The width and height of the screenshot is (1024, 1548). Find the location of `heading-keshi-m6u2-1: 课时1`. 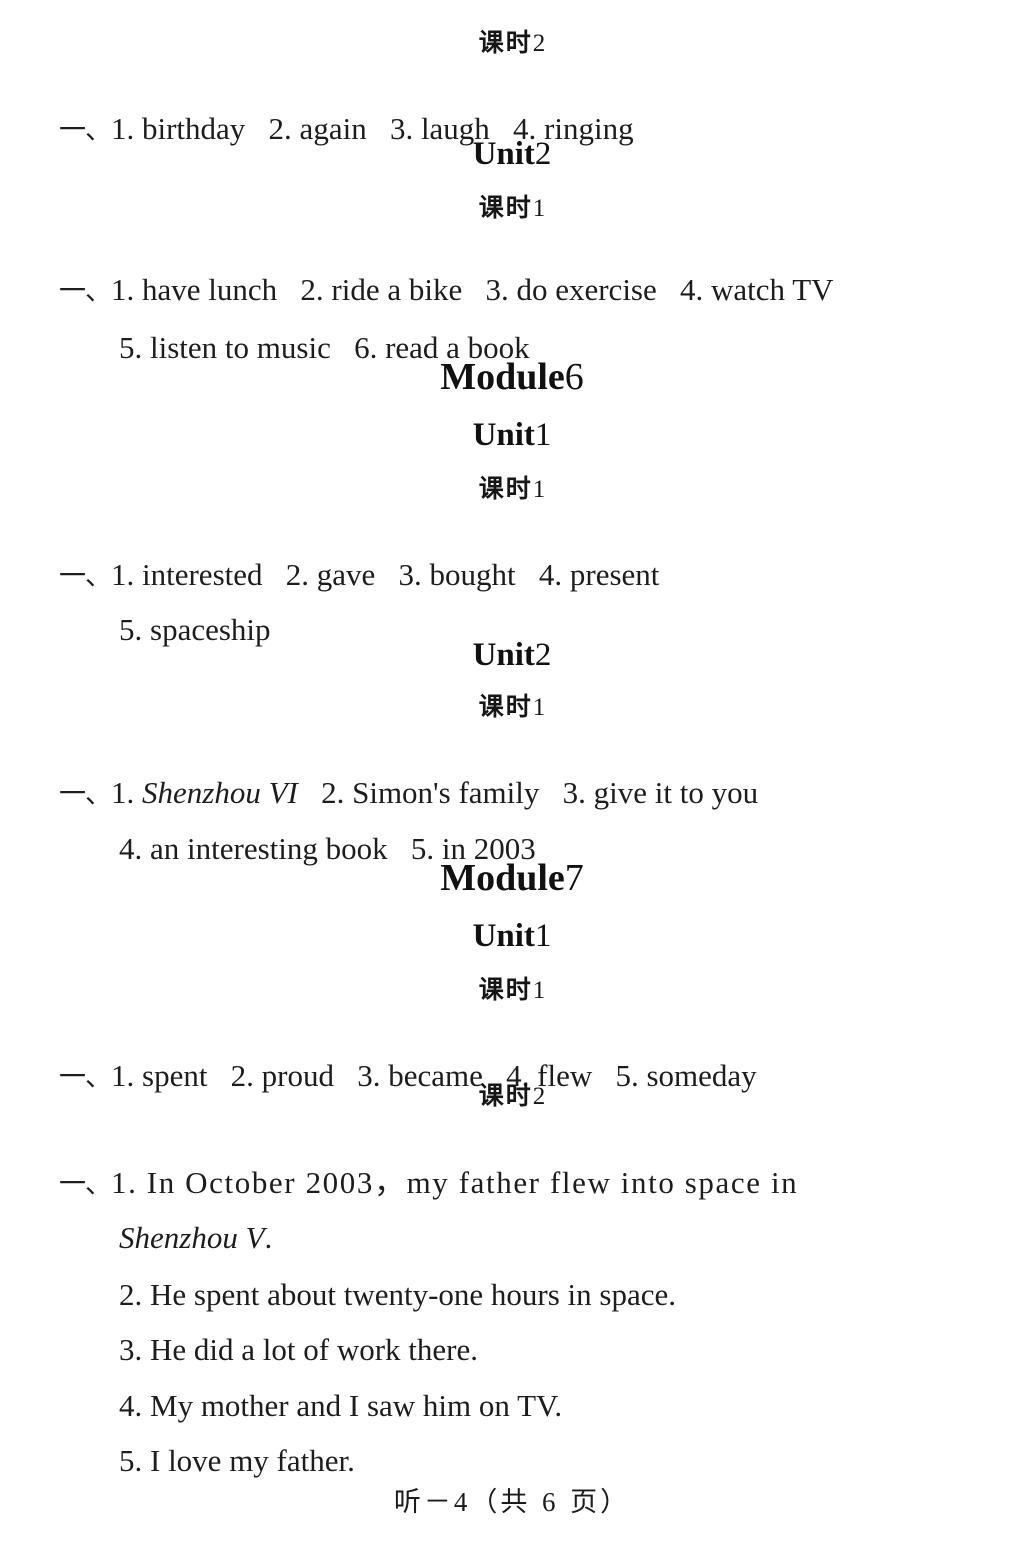

heading-keshi-m6u2-1: 课时1 is located at coordinates (512, 707).